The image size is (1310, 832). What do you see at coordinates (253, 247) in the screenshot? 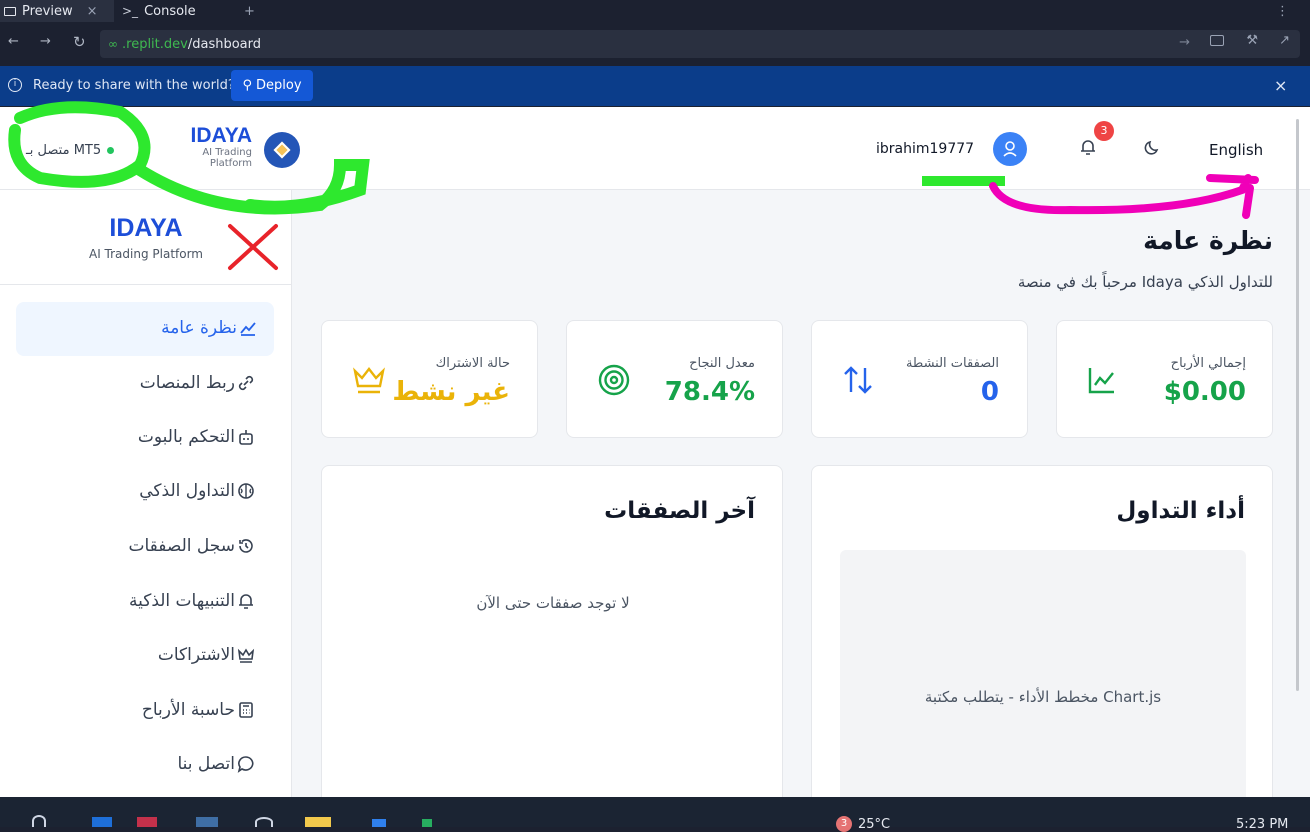
I see `annotation-cross` at bounding box center [253, 247].